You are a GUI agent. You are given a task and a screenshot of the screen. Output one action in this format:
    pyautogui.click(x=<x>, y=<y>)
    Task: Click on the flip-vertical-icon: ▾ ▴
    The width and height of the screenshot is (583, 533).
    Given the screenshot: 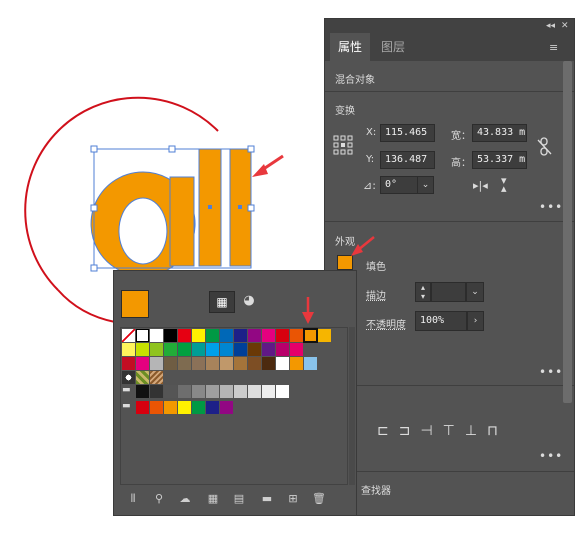 What is the action you would take?
    pyautogui.click(x=504, y=184)
    